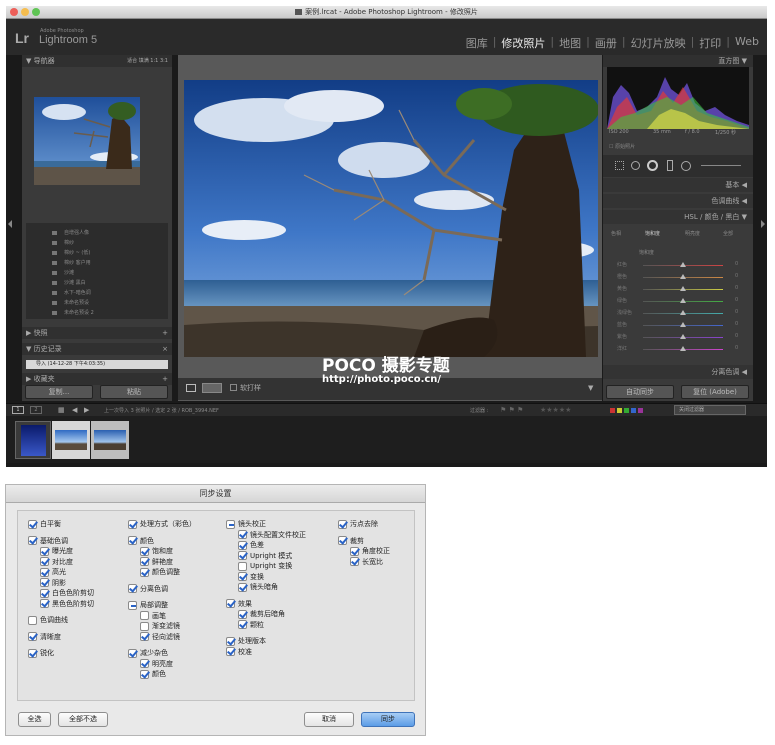 This screenshot has width=775, height=745. Describe the element at coordinates (678, 185) in the screenshot. I see `basic-header: 基本 ◀` at that location.